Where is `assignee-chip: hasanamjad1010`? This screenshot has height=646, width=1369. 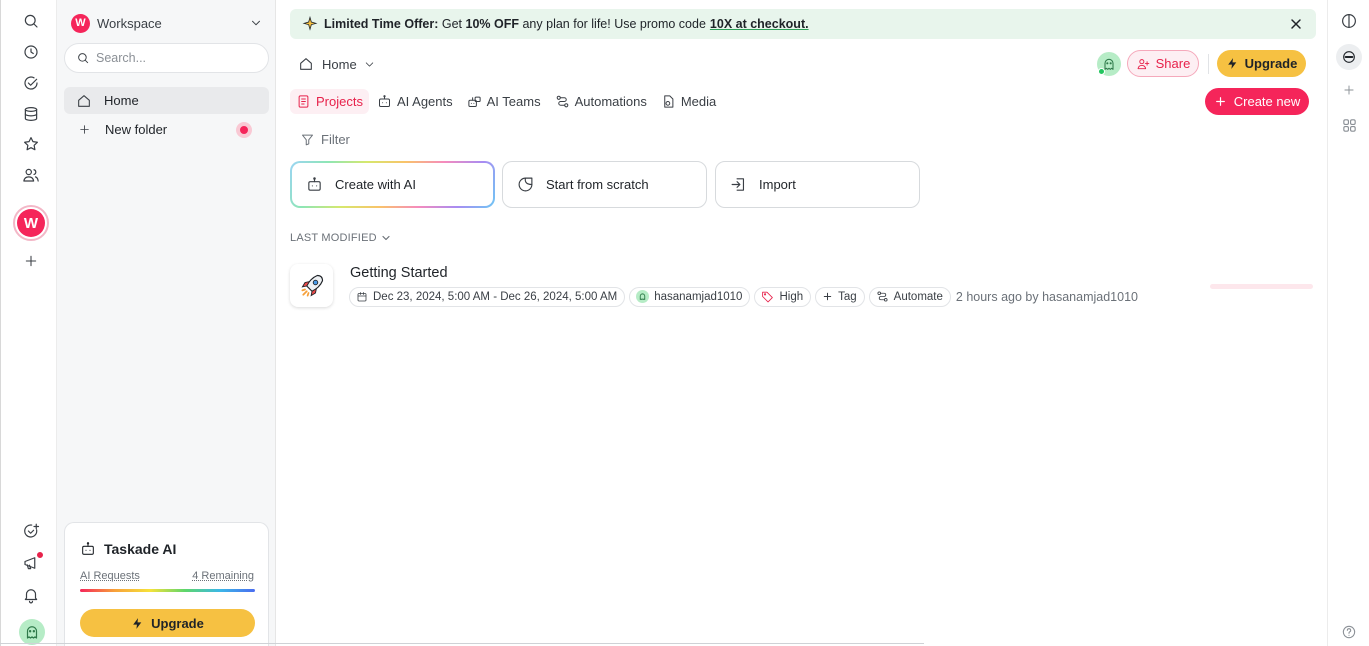 assignee-chip: hasanamjad1010 is located at coordinates (690, 296).